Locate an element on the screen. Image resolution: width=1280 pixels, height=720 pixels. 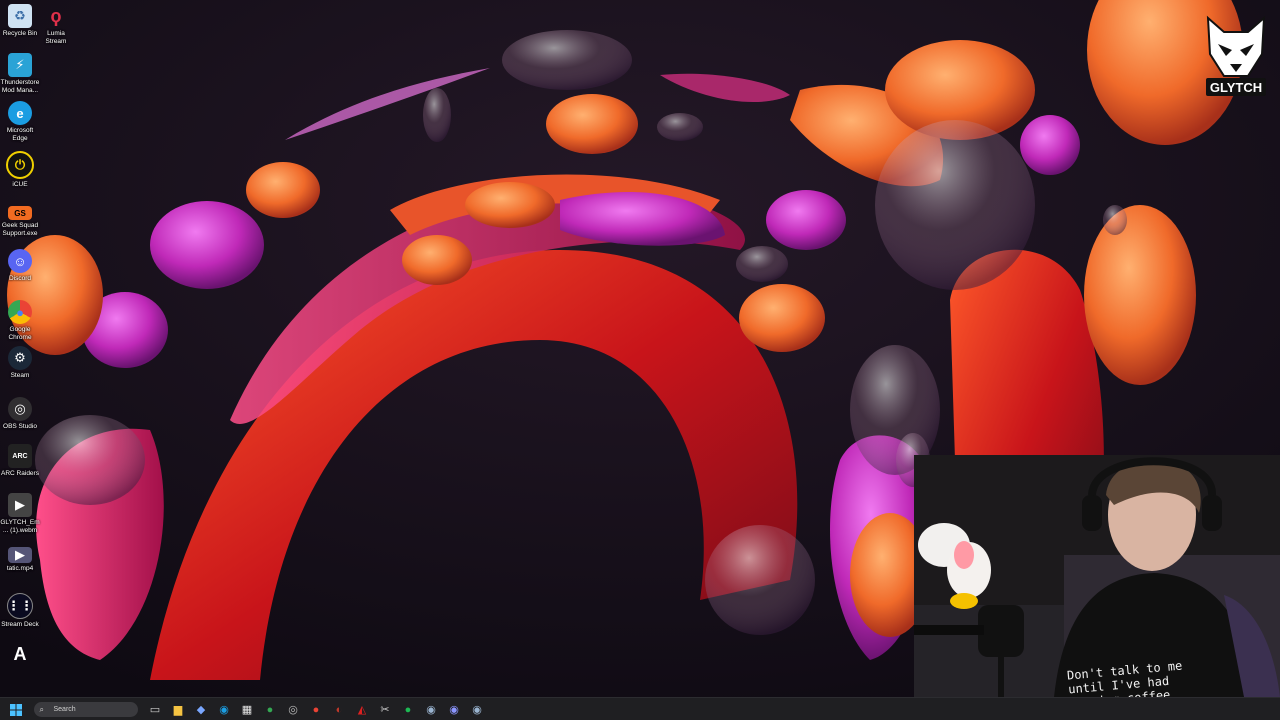
store-icon: ▦ is located at coordinates (247, 710).